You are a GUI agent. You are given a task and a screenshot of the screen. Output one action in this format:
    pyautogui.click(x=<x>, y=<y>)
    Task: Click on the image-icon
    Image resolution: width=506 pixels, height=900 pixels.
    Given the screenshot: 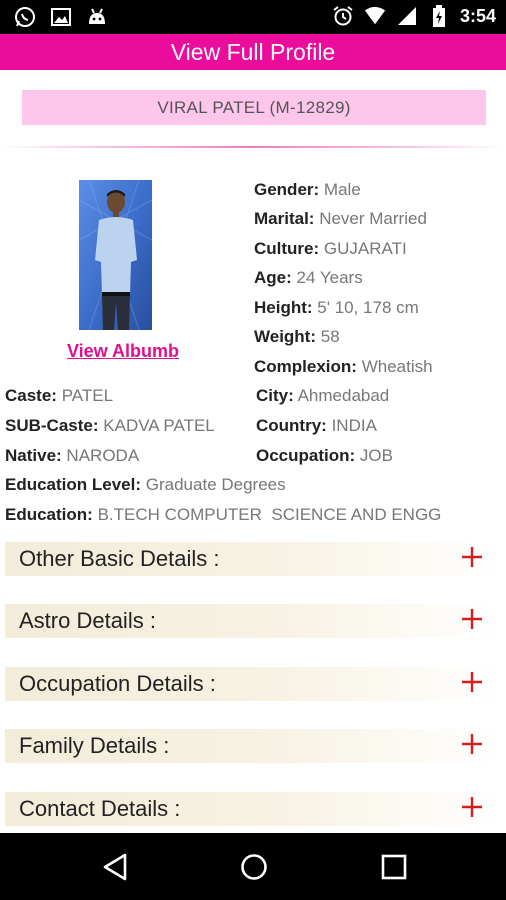 What is the action you would take?
    pyautogui.click(x=61, y=17)
    